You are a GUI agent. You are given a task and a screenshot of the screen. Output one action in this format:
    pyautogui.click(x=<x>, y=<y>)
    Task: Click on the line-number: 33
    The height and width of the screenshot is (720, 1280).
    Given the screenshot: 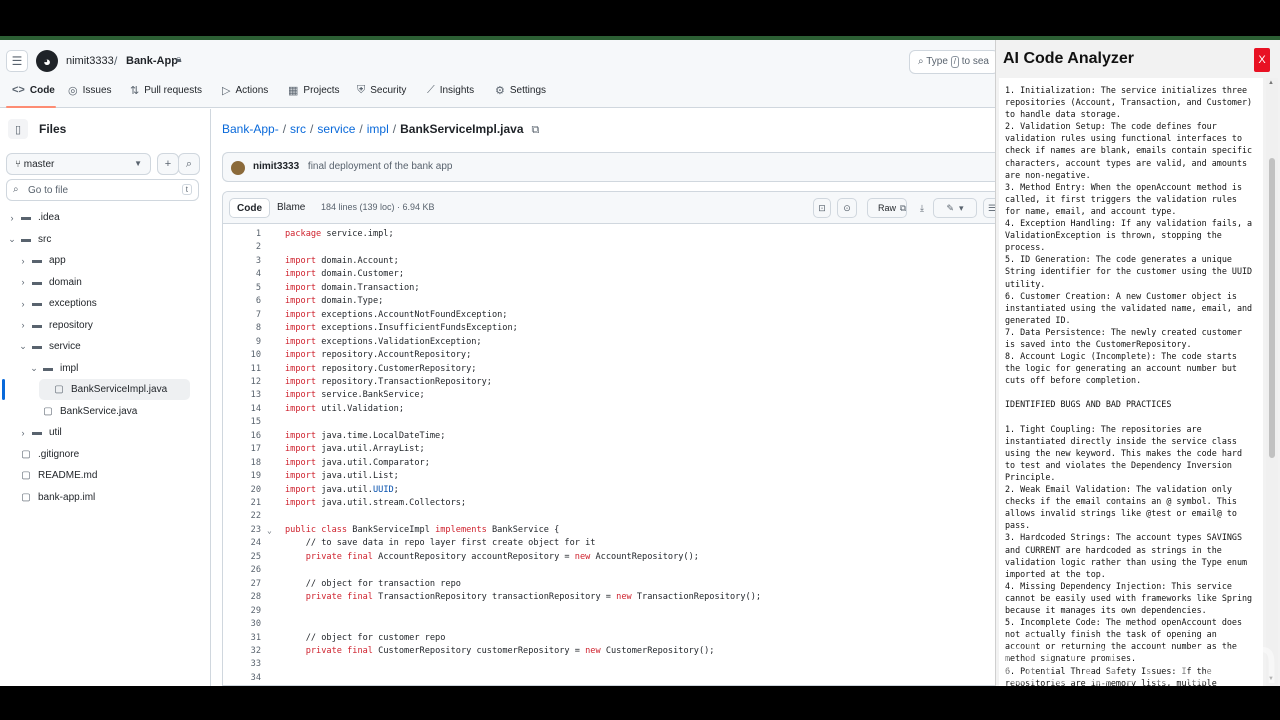 What is the action you would take?
    pyautogui.click(x=242, y=665)
    